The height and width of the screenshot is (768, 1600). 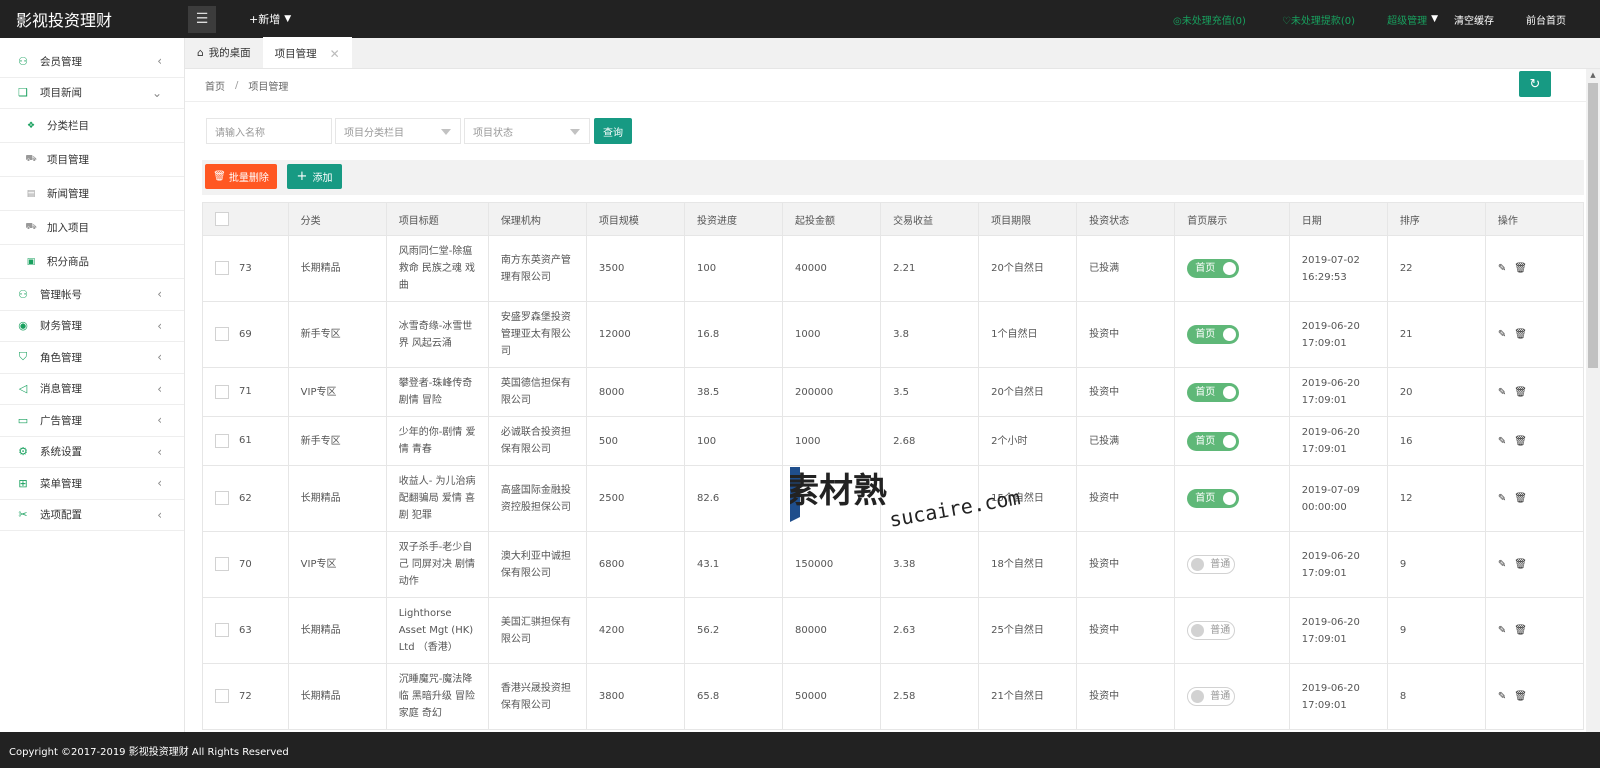 I want to click on cell-home-display: 首页, so click(x=1232, y=392).